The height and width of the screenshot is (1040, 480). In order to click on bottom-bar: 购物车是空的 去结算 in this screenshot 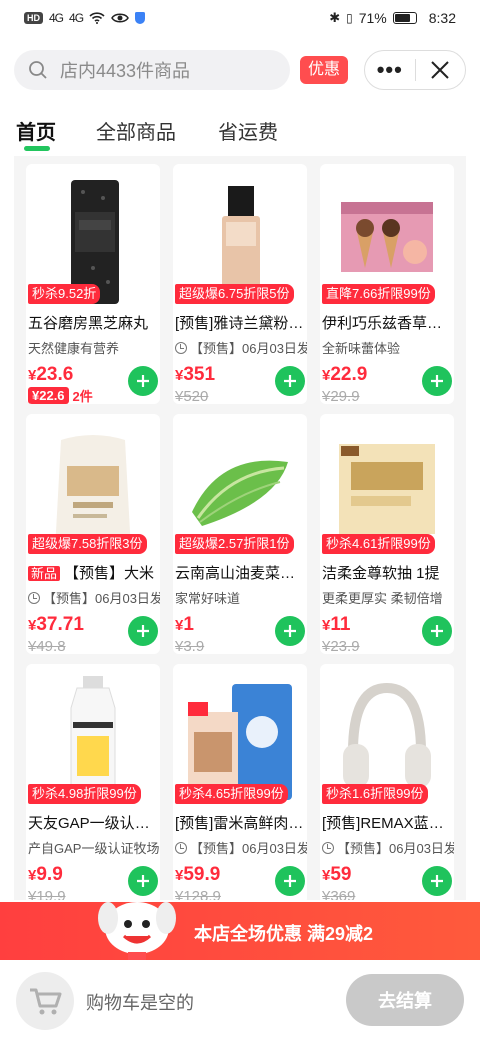, I will do `click(240, 1000)`.